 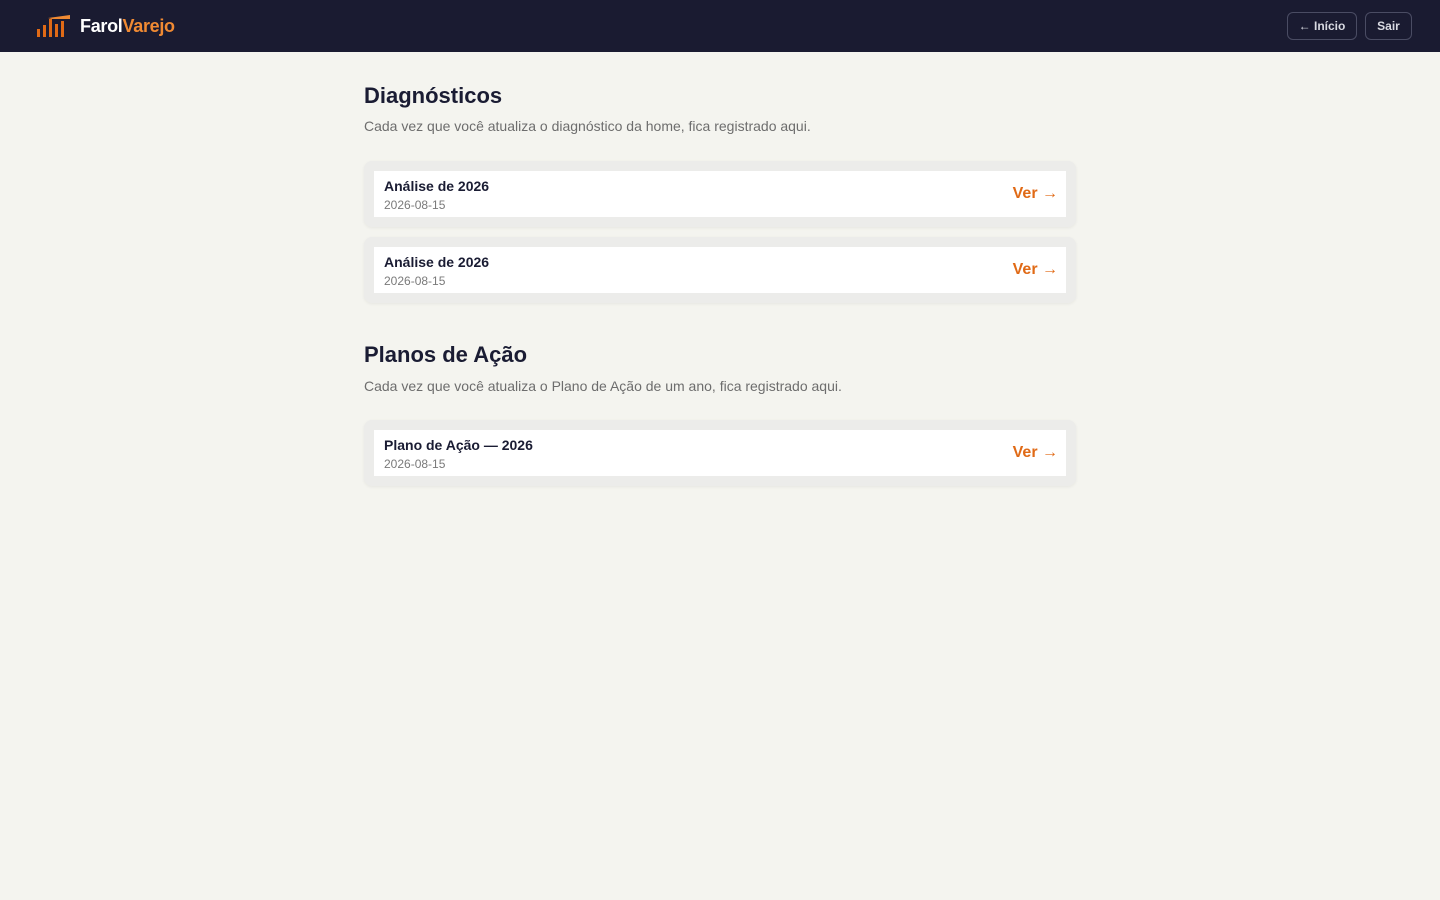 I want to click on brand-name: FarolVarejo, so click(x=127, y=26).